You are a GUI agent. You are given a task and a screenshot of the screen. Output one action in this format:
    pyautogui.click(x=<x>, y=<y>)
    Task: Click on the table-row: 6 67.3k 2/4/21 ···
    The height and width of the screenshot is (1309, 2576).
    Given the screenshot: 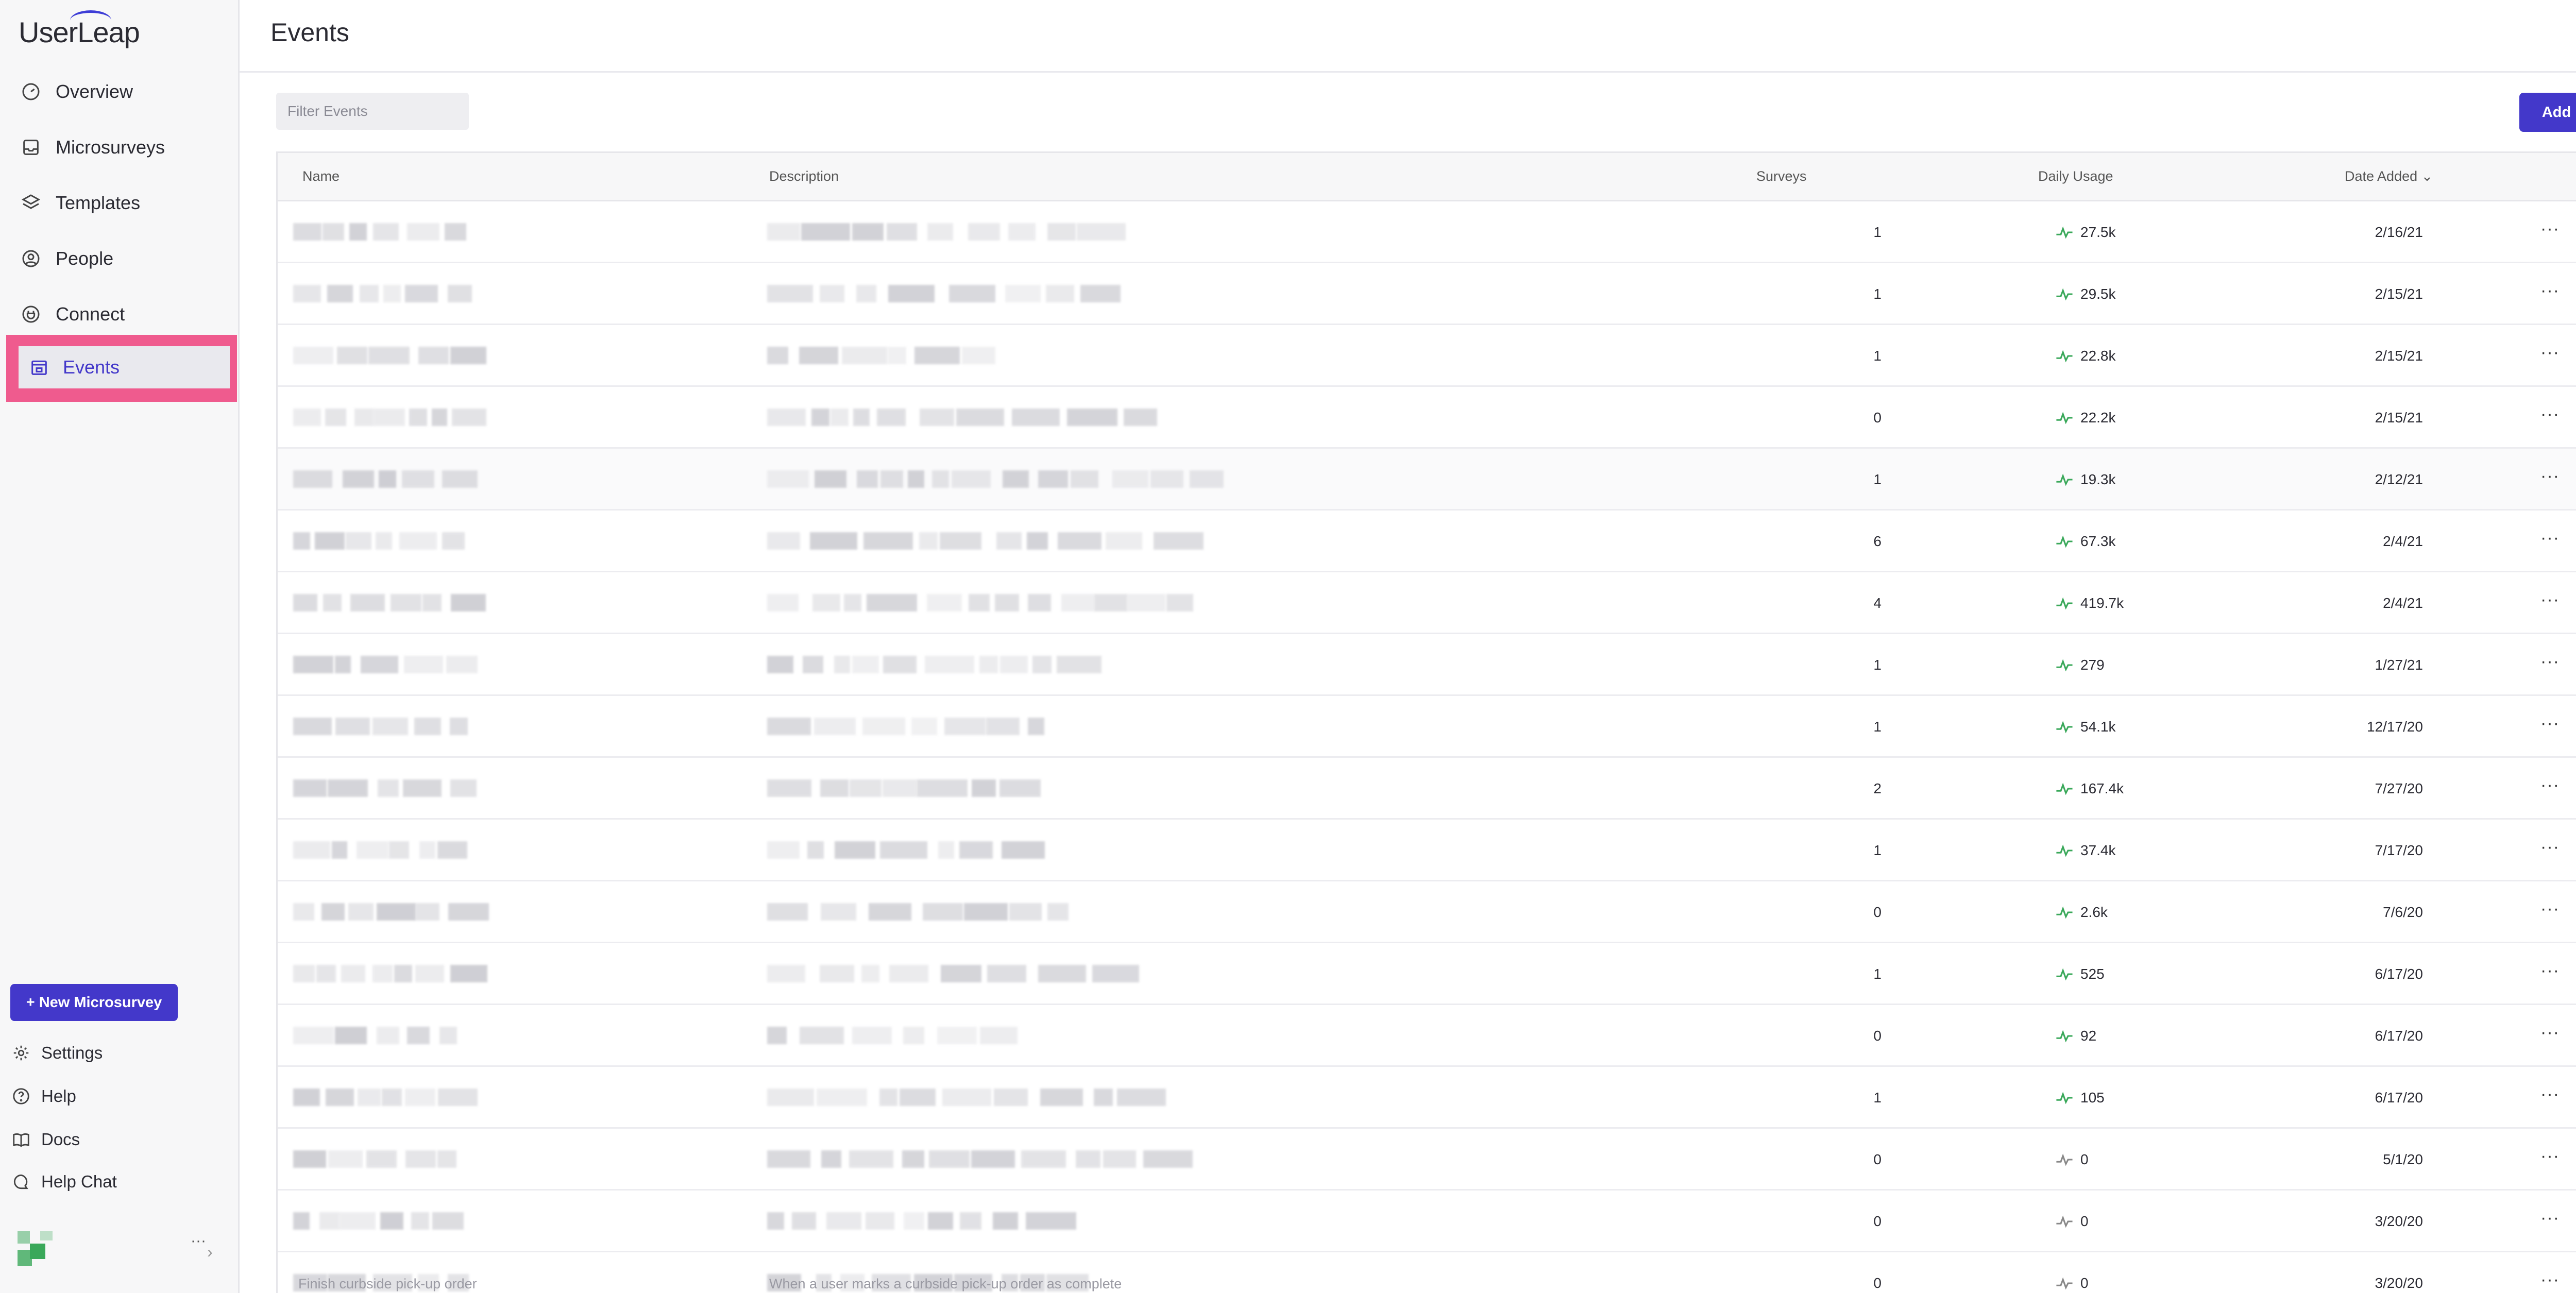 What is the action you would take?
    pyautogui.click(x=1427, y=541)
    